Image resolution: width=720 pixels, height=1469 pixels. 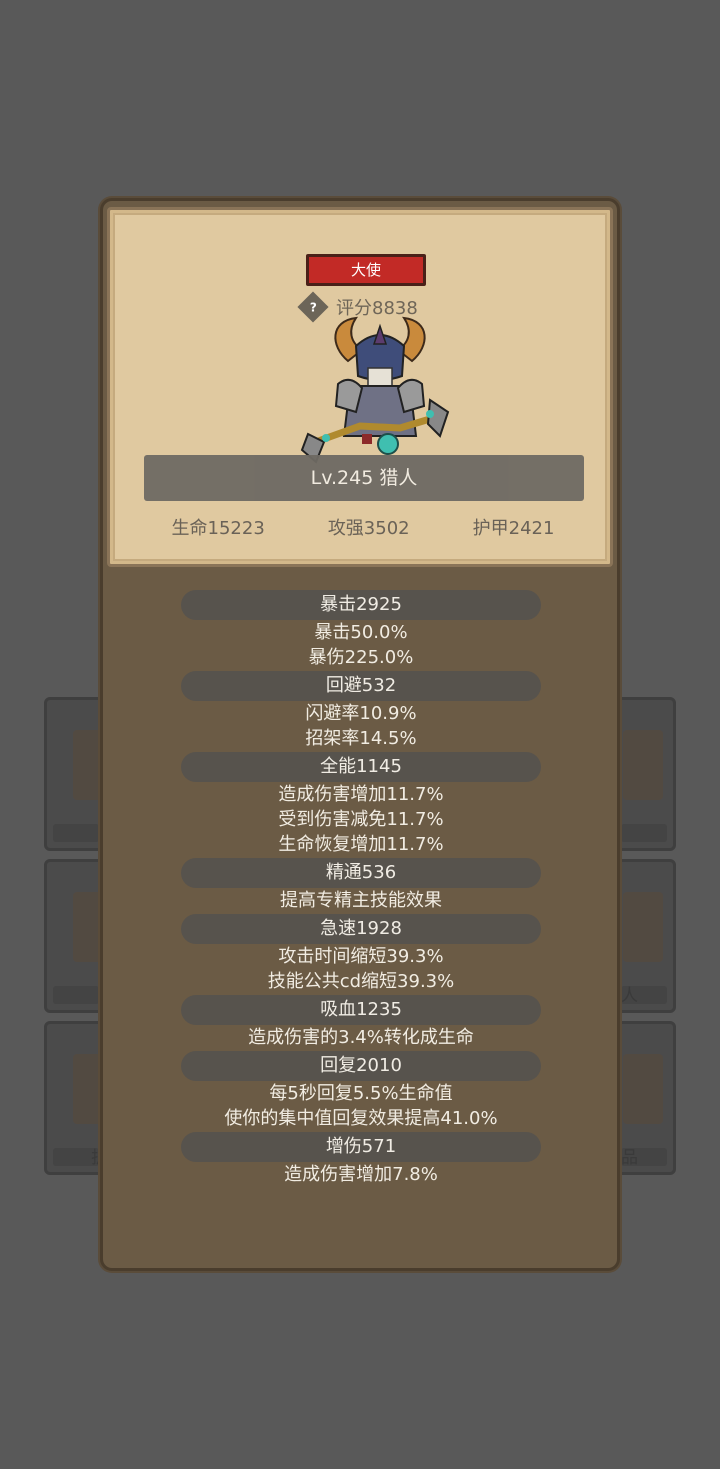 I want to click on rank-badge: 大使, so click(x=366, y=270).